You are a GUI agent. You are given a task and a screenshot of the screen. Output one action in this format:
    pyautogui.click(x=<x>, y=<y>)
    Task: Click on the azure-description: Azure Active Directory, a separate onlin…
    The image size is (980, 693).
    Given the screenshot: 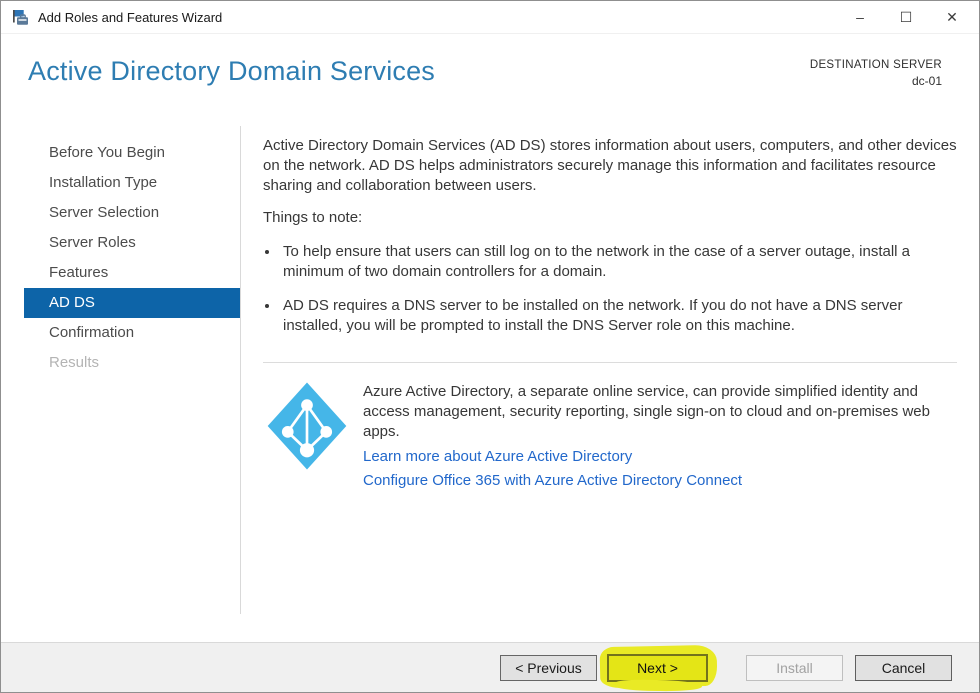 What is the action you would take?
    pyautogui.click(x=646, y=411)
    